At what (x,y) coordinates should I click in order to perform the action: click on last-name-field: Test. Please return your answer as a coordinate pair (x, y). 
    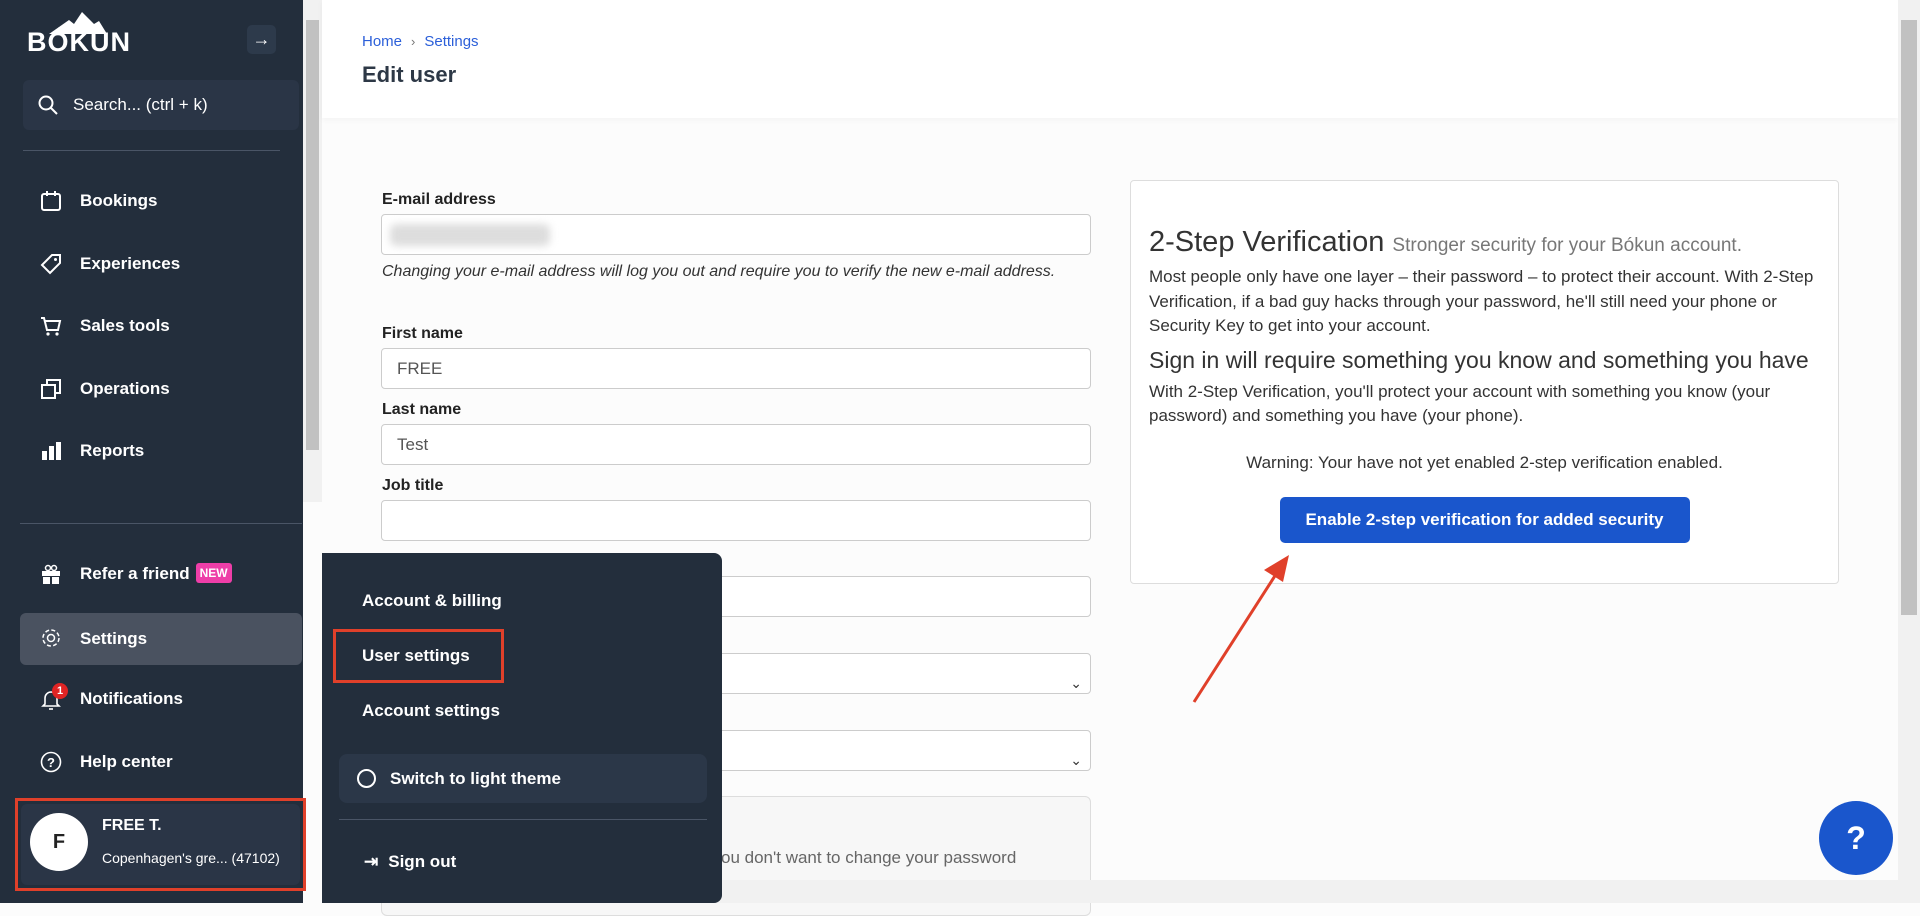
    Looking at the image, I should click on (736, 444).